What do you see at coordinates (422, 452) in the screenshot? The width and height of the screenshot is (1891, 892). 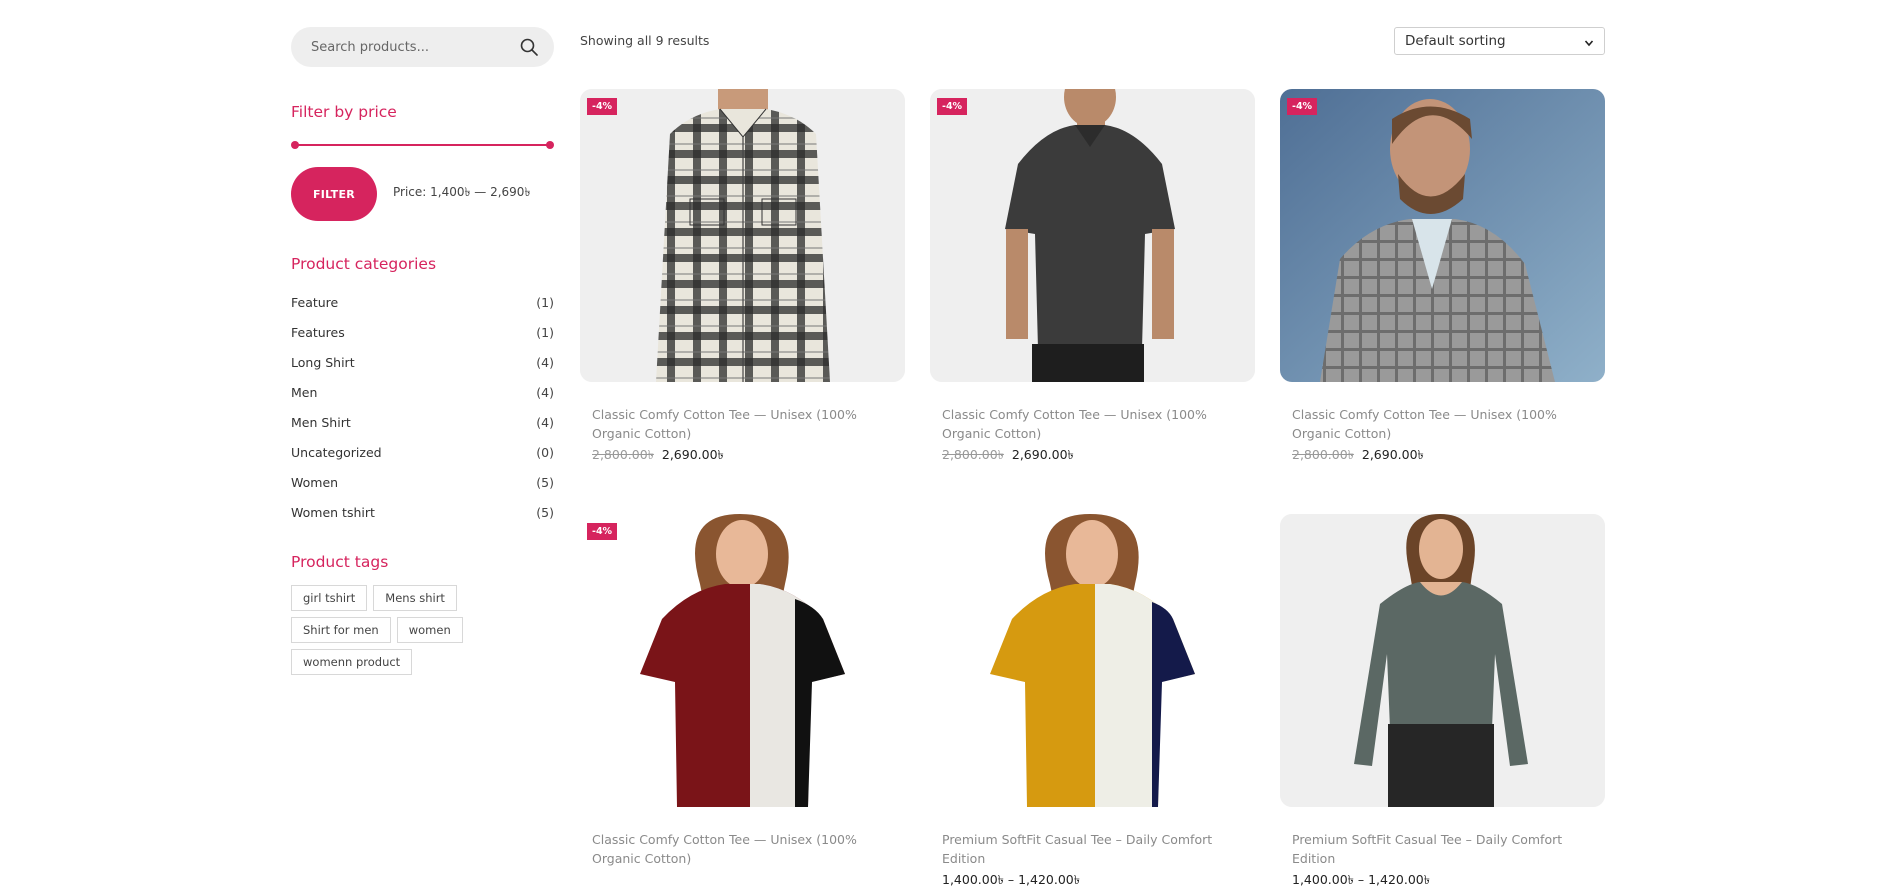 I see `category-item: Uncategorized (0)` at bounding box center [422, 452].